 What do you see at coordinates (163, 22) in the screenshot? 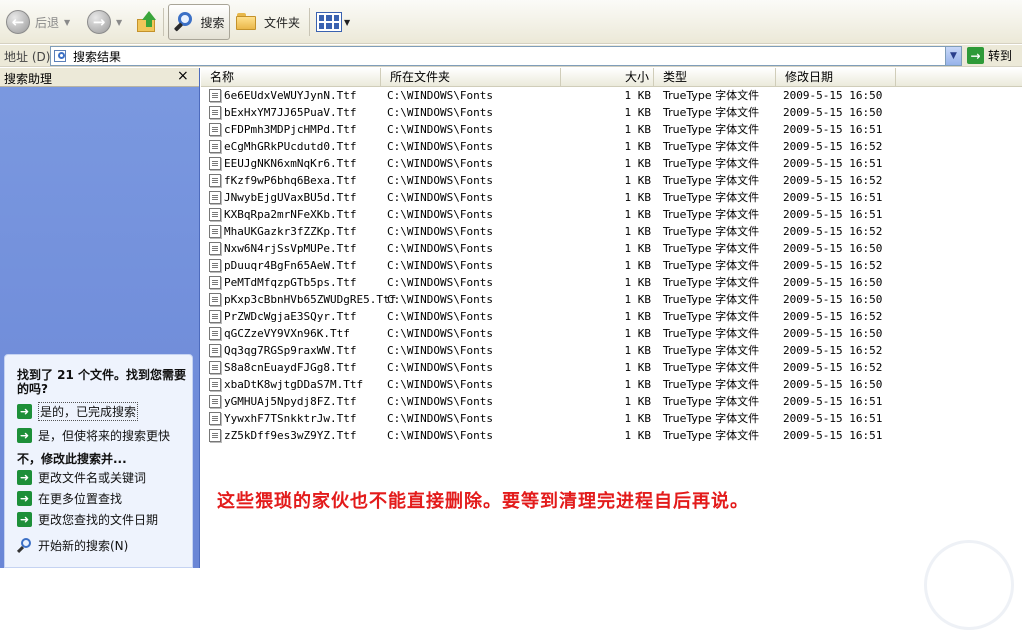
I see `toolbar-separator` at bounding box center [163, 22].